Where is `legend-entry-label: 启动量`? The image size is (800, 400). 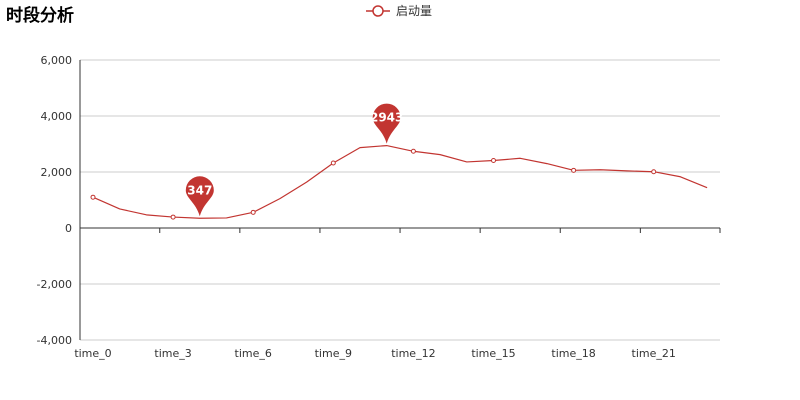
legend-entry-label: 启动量 is located at coordinates (414, 11).